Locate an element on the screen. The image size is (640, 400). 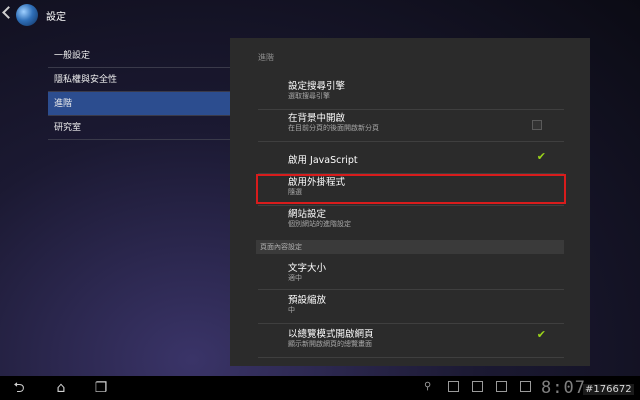
notification-icon is located at coordinates (525, 386).